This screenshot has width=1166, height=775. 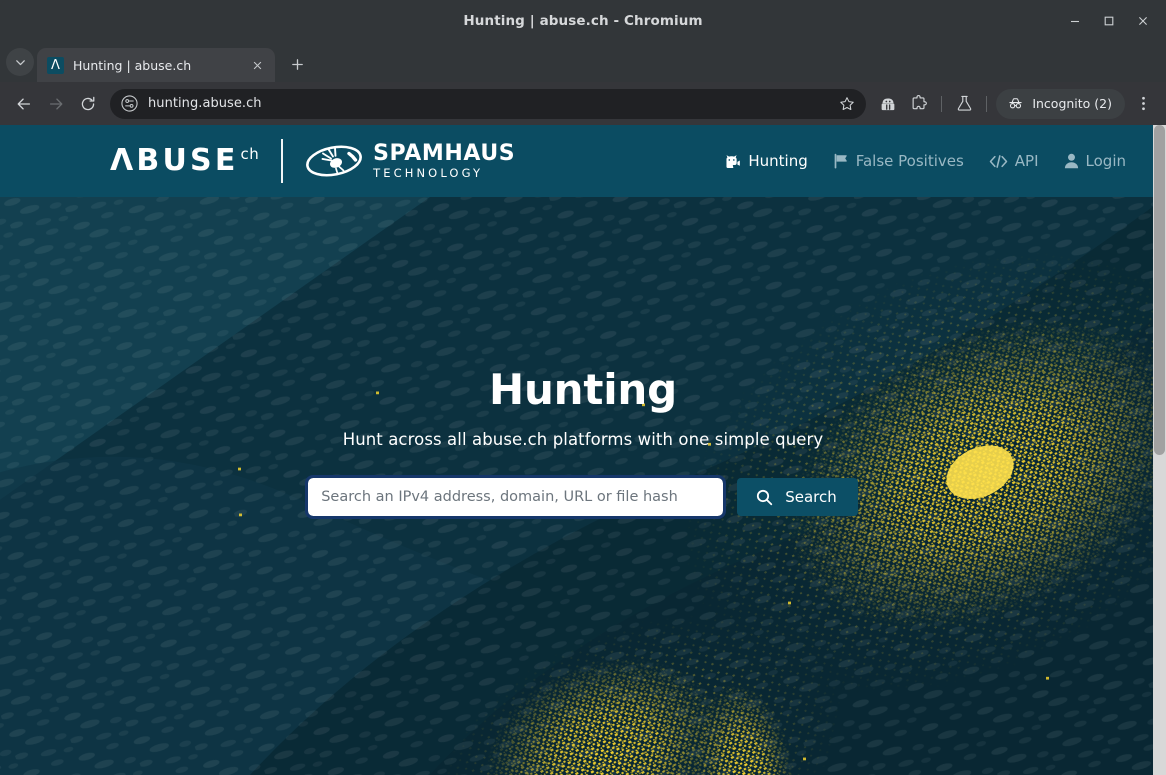 I want to click on nav-item-false-positives: False Positives, so click(x=898, y=161).